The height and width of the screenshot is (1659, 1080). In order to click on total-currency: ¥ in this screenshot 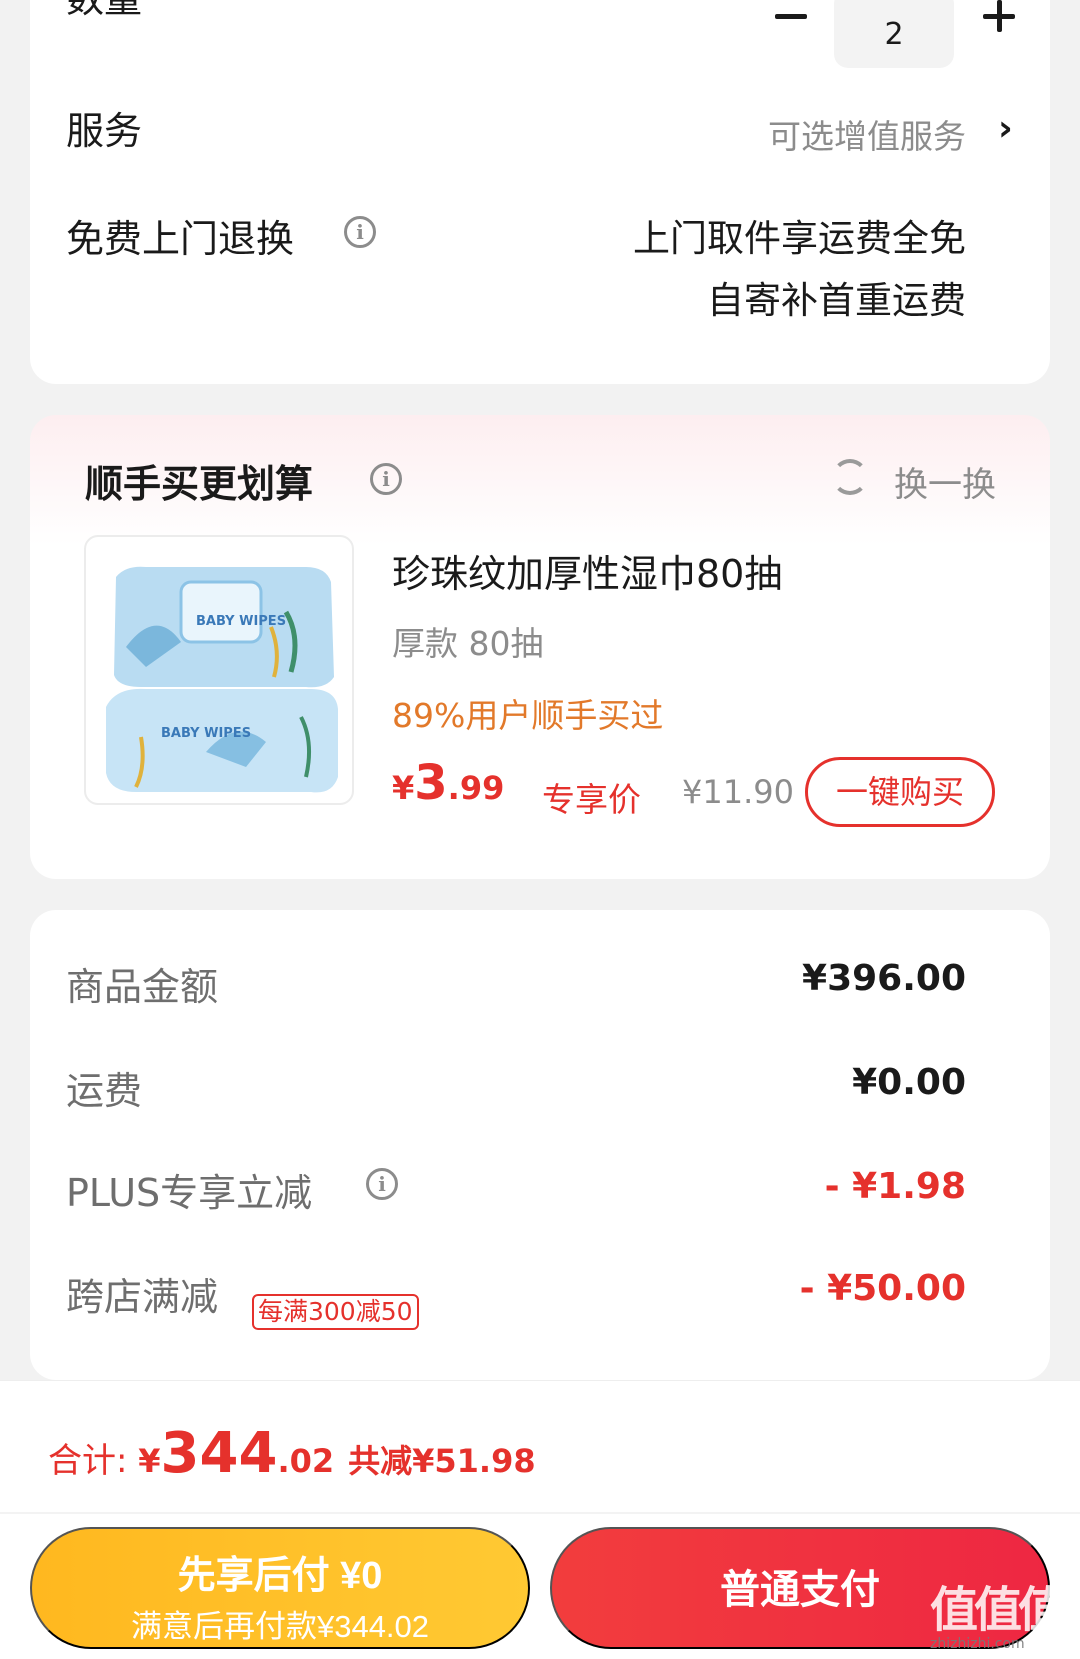, I will do `click(149, 1461)`.